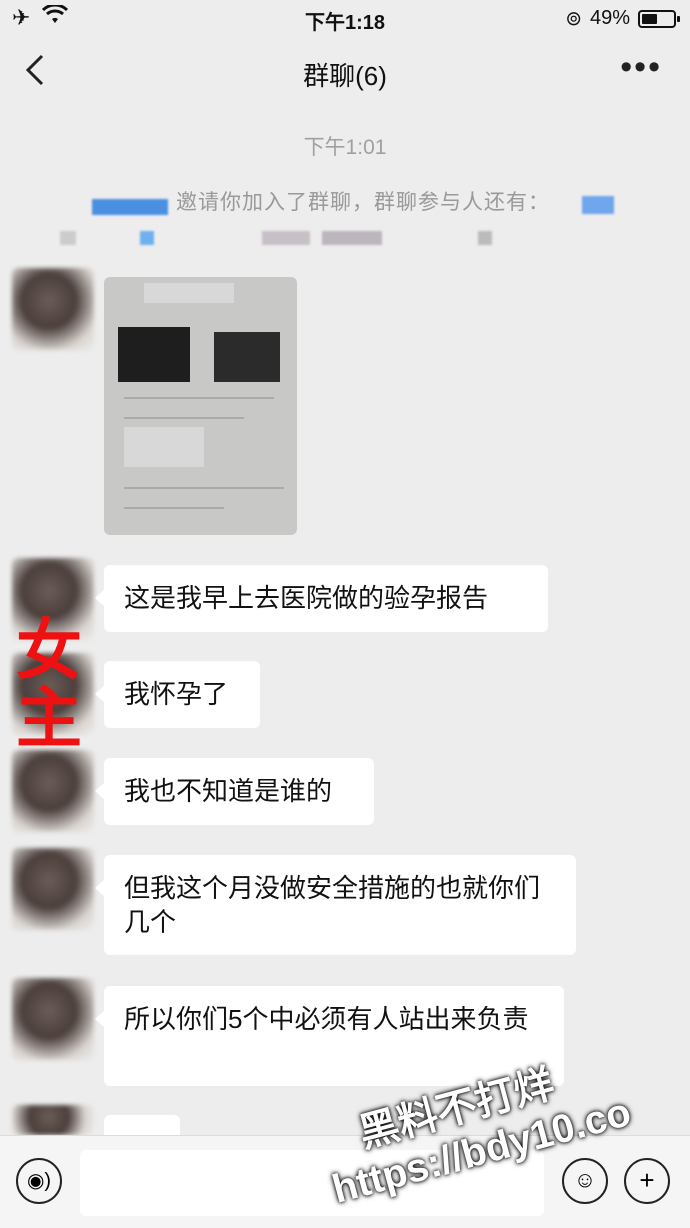 This screenshot has width=690, height=1228. What do you see at coordinates (573, 19) in the screenshot?
I see `rotation-lock-icon: ⊚` at bounding box center [573, 19].